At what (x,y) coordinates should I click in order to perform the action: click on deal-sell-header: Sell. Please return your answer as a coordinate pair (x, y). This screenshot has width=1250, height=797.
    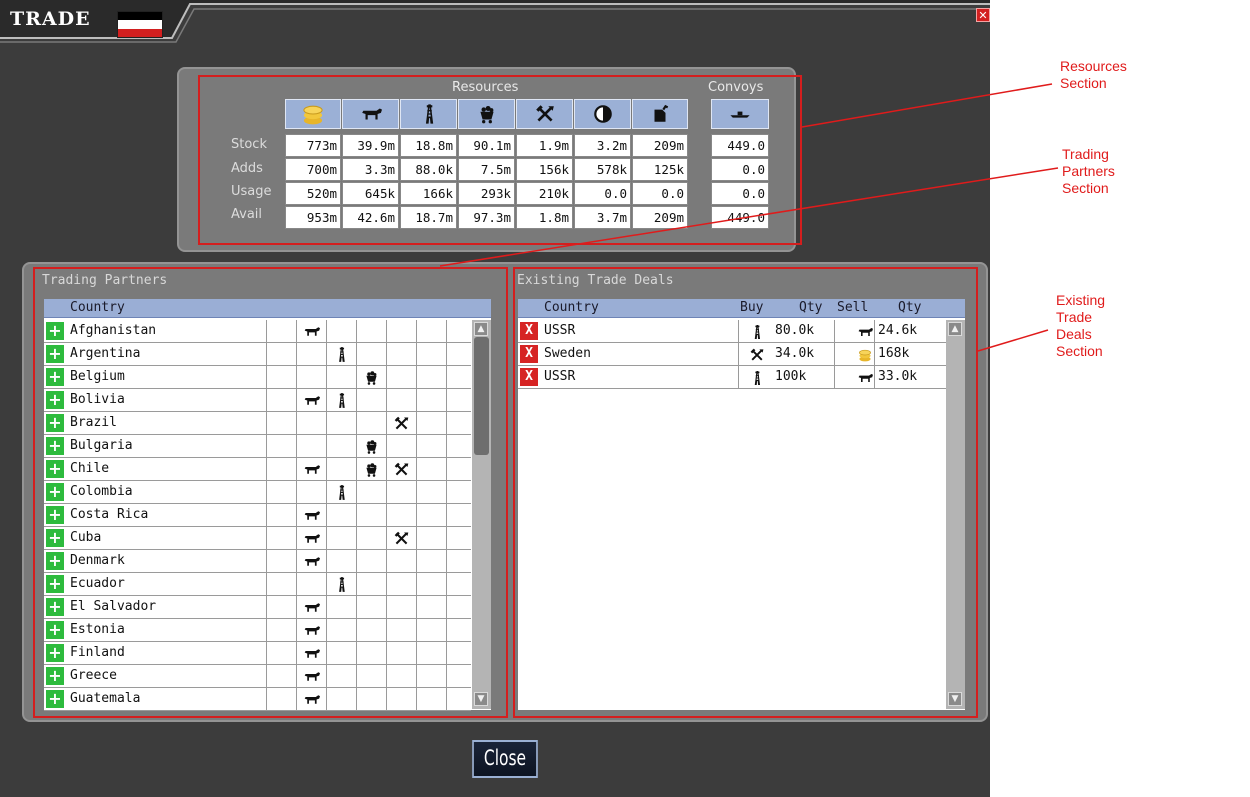
    Looking at the image, I should click on (852, 308).